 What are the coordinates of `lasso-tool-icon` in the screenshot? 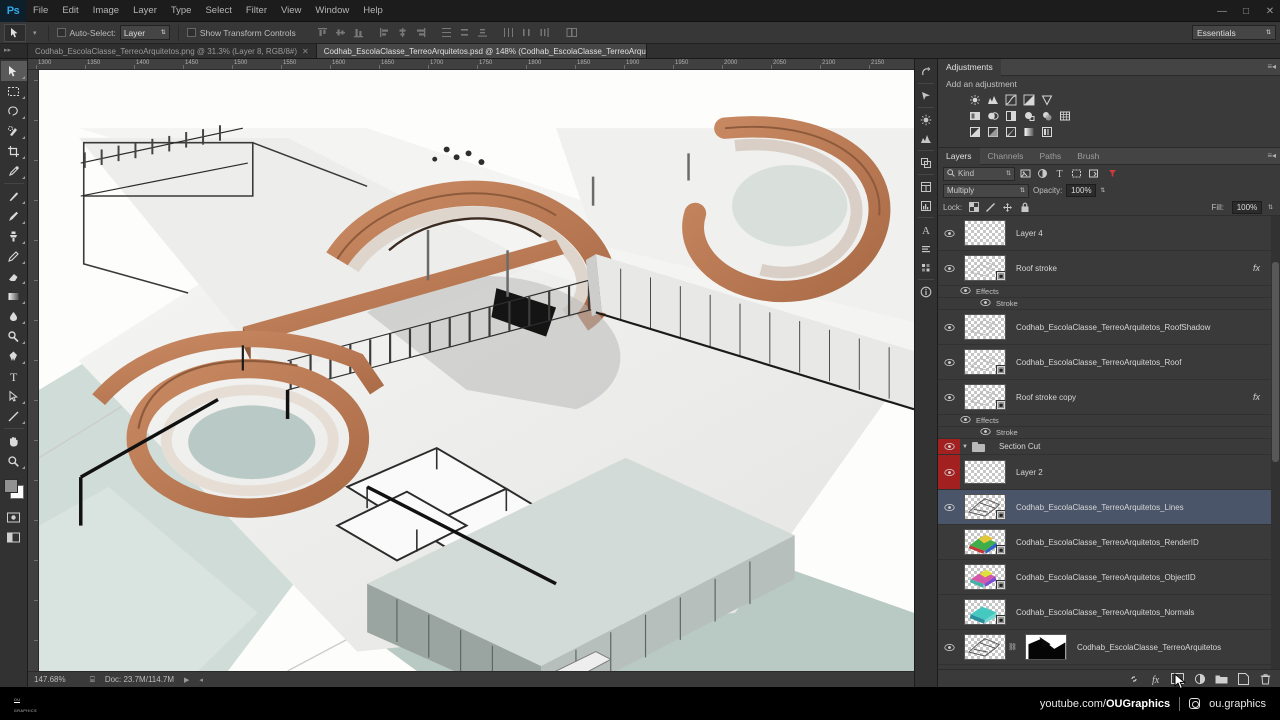 It's located at (14, 111).